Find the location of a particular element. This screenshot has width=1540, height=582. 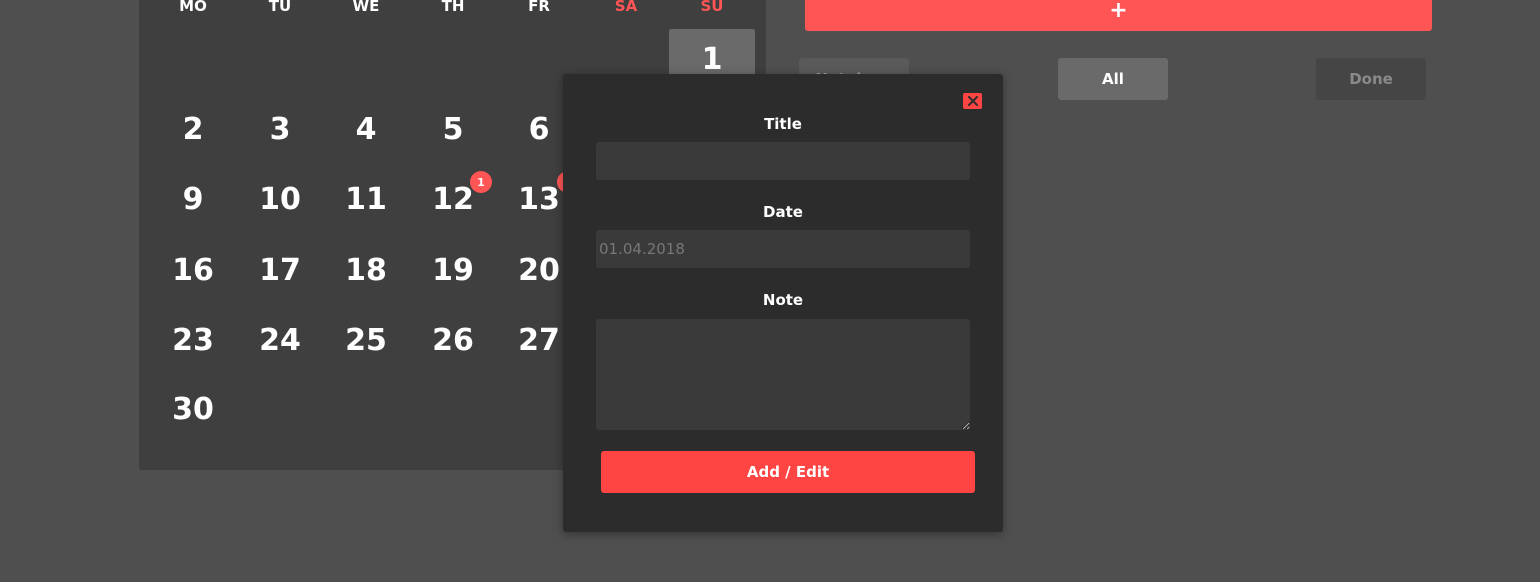

day-16: 16 is located at coordinates (193, 270).